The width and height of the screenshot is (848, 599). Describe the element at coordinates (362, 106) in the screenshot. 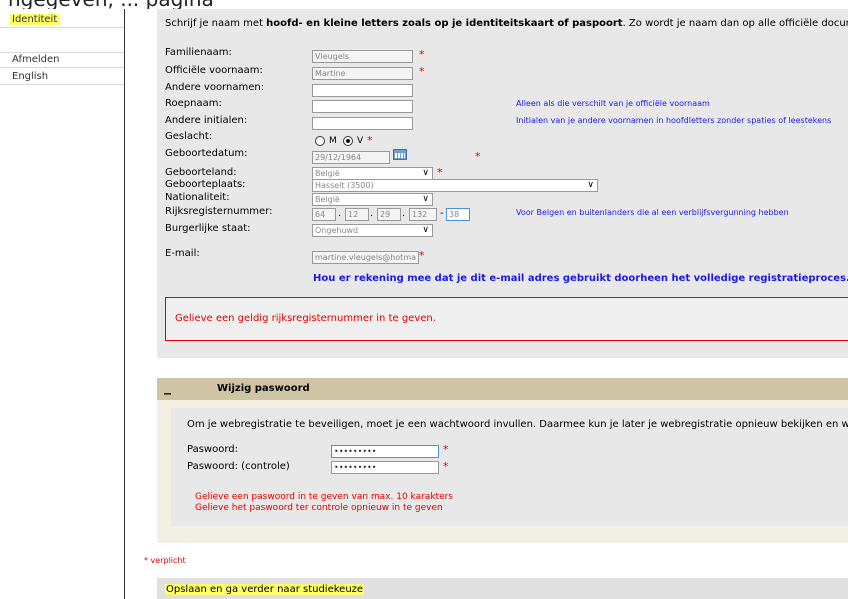

I see `roepnaam-input` at that location.